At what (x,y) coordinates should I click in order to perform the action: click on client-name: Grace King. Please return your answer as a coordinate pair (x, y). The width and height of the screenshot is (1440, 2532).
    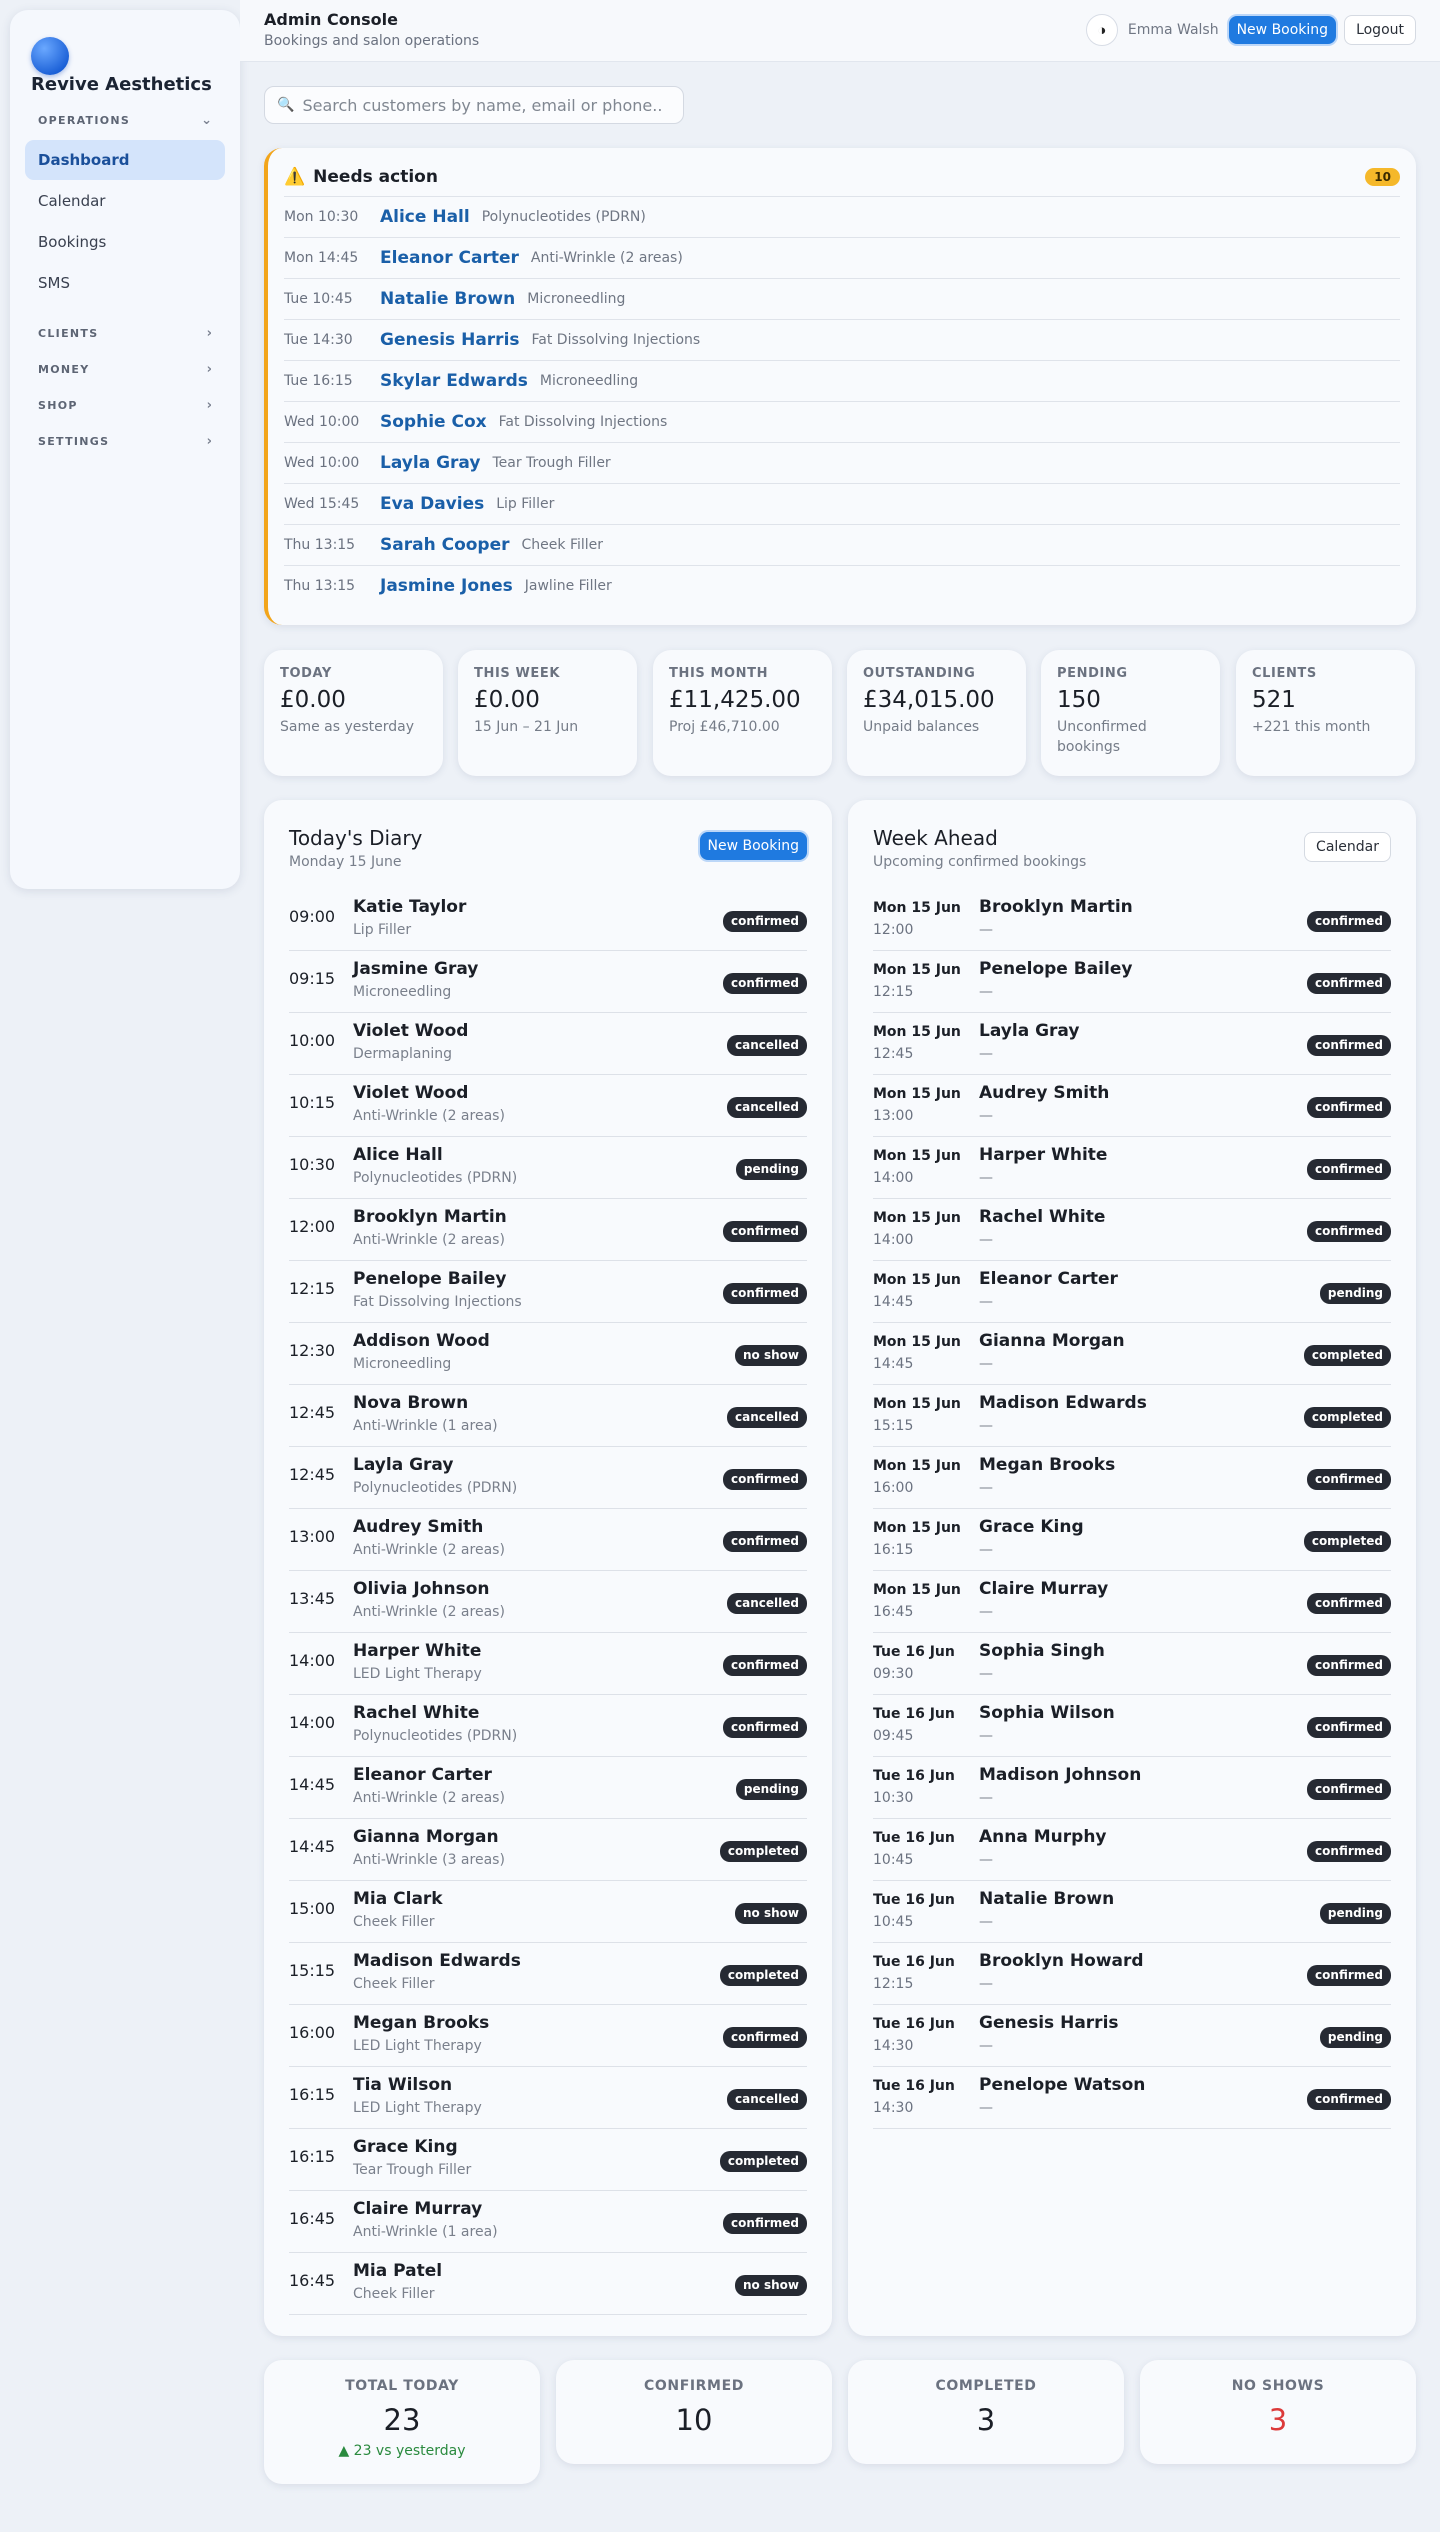
    Looking at the image, I should click on (1031, 1527).